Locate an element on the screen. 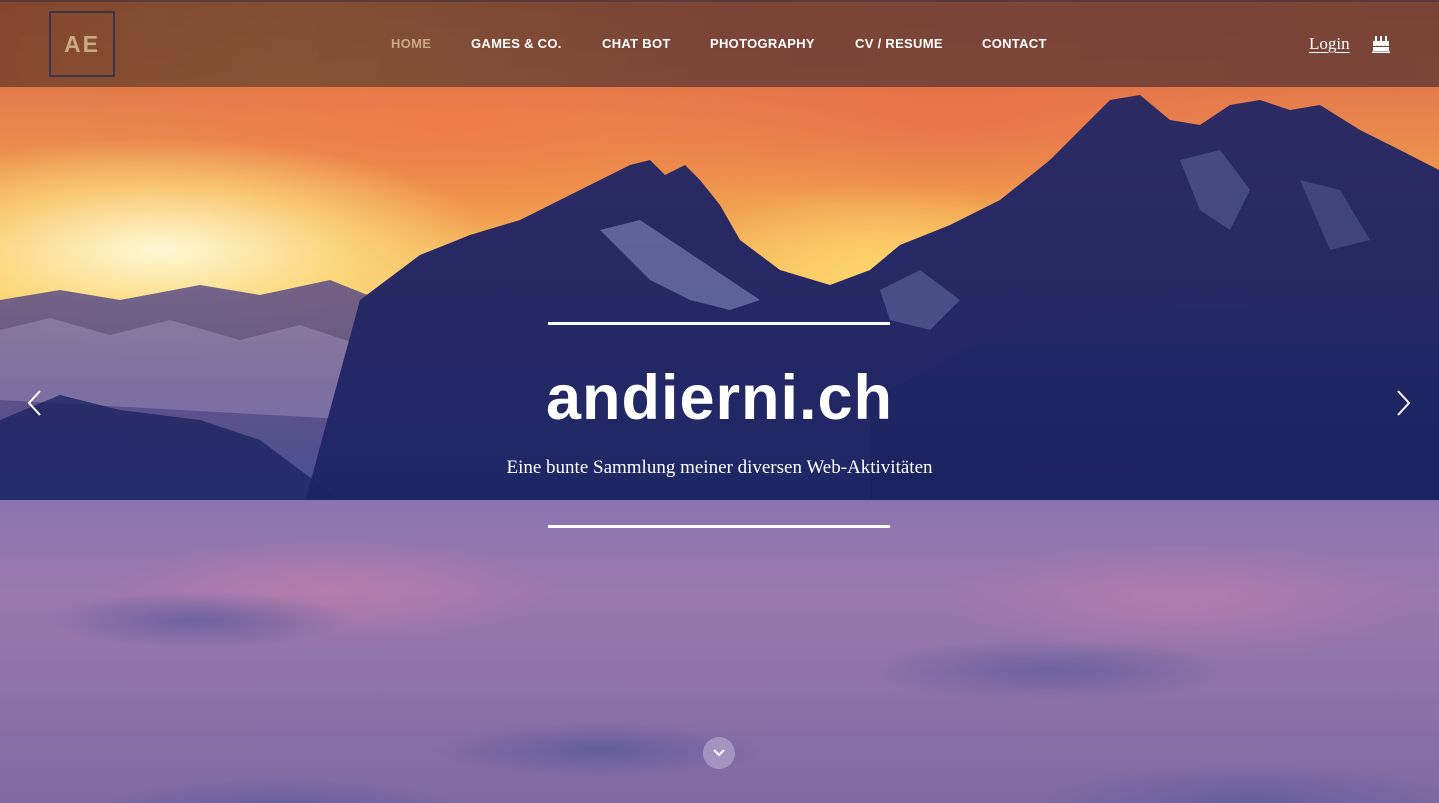  scroll-down-button is located at coordinates (719, 753).